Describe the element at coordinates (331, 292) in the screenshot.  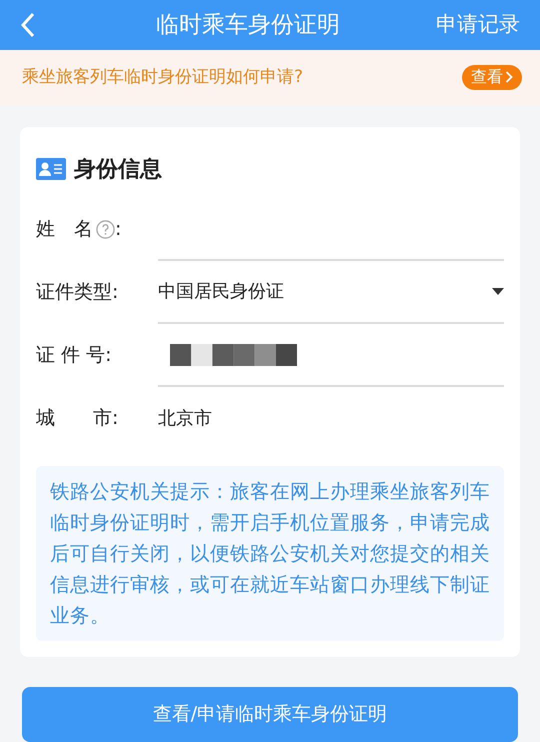
I see `id-type-select: 中国居民身份证` at that location.